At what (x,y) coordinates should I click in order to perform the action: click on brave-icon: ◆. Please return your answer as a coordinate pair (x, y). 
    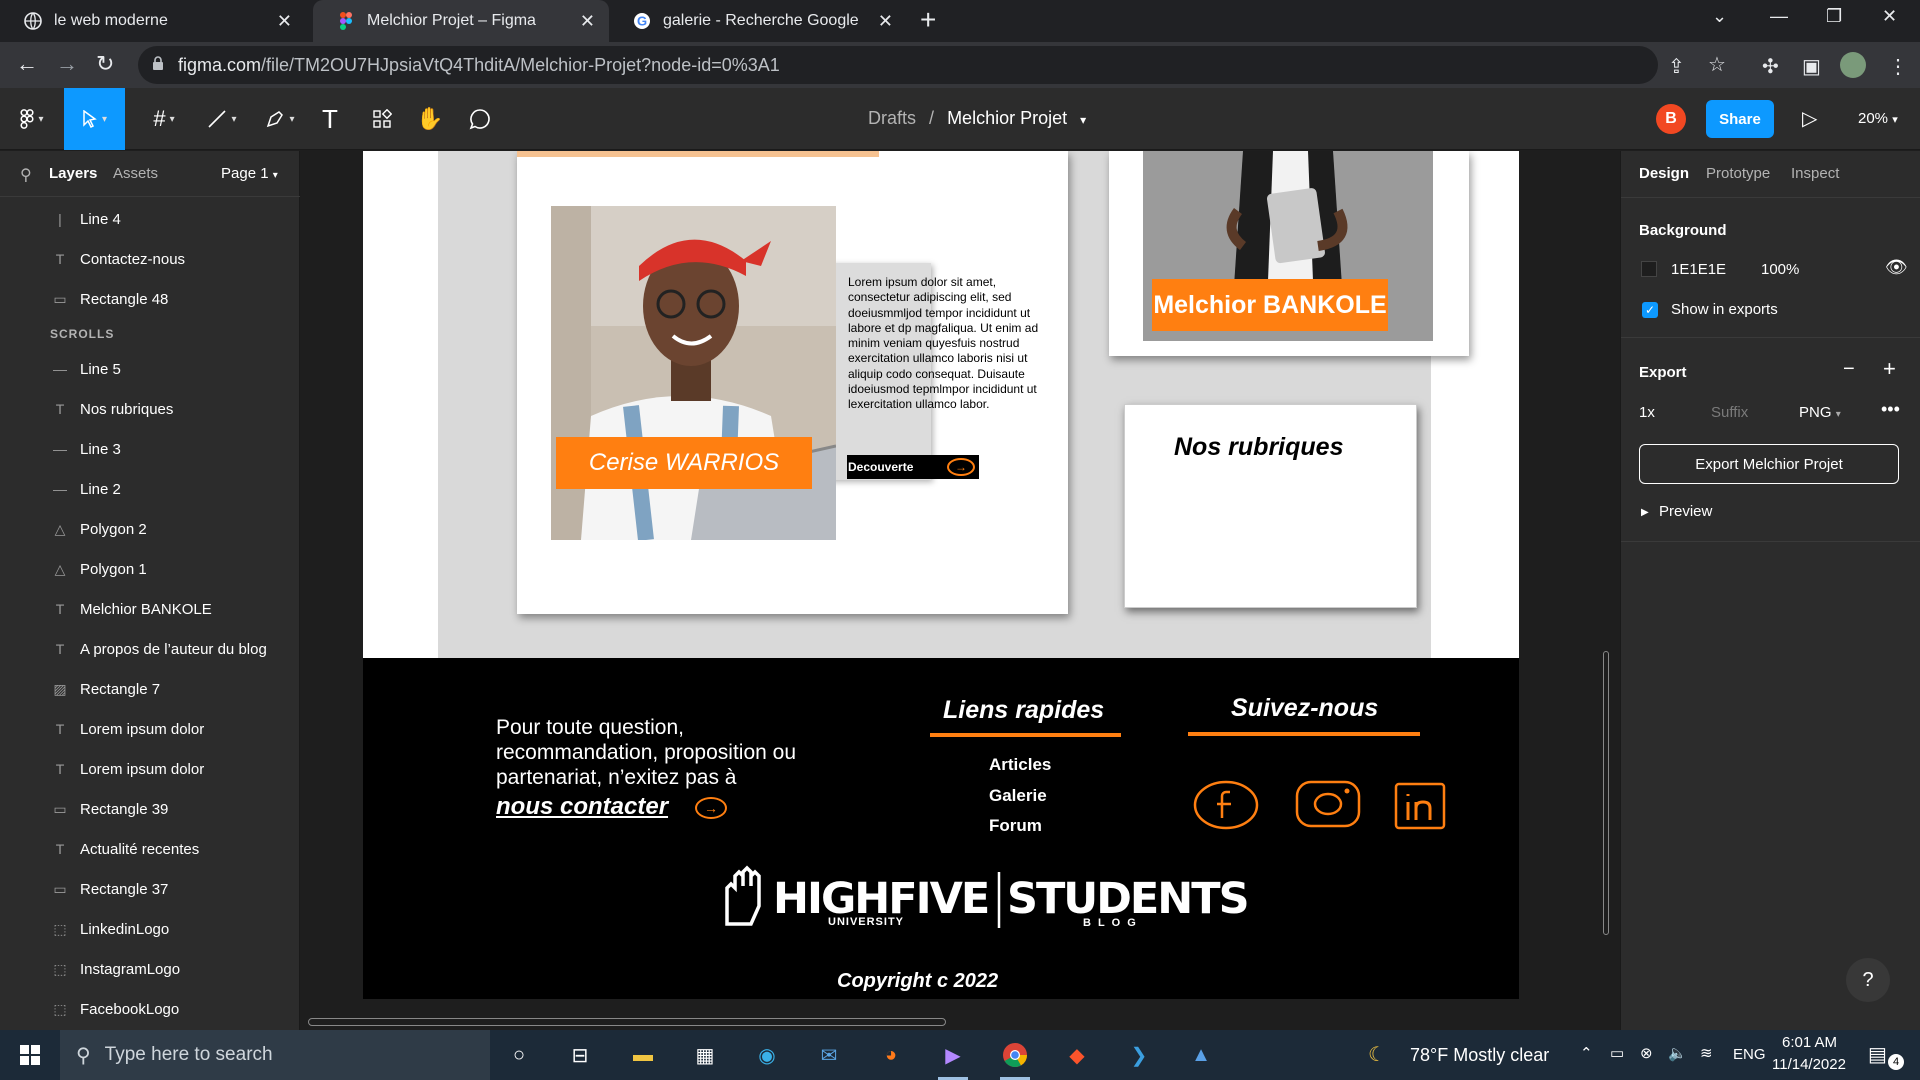
    Looking at the image, I should click on (1077, 1055).